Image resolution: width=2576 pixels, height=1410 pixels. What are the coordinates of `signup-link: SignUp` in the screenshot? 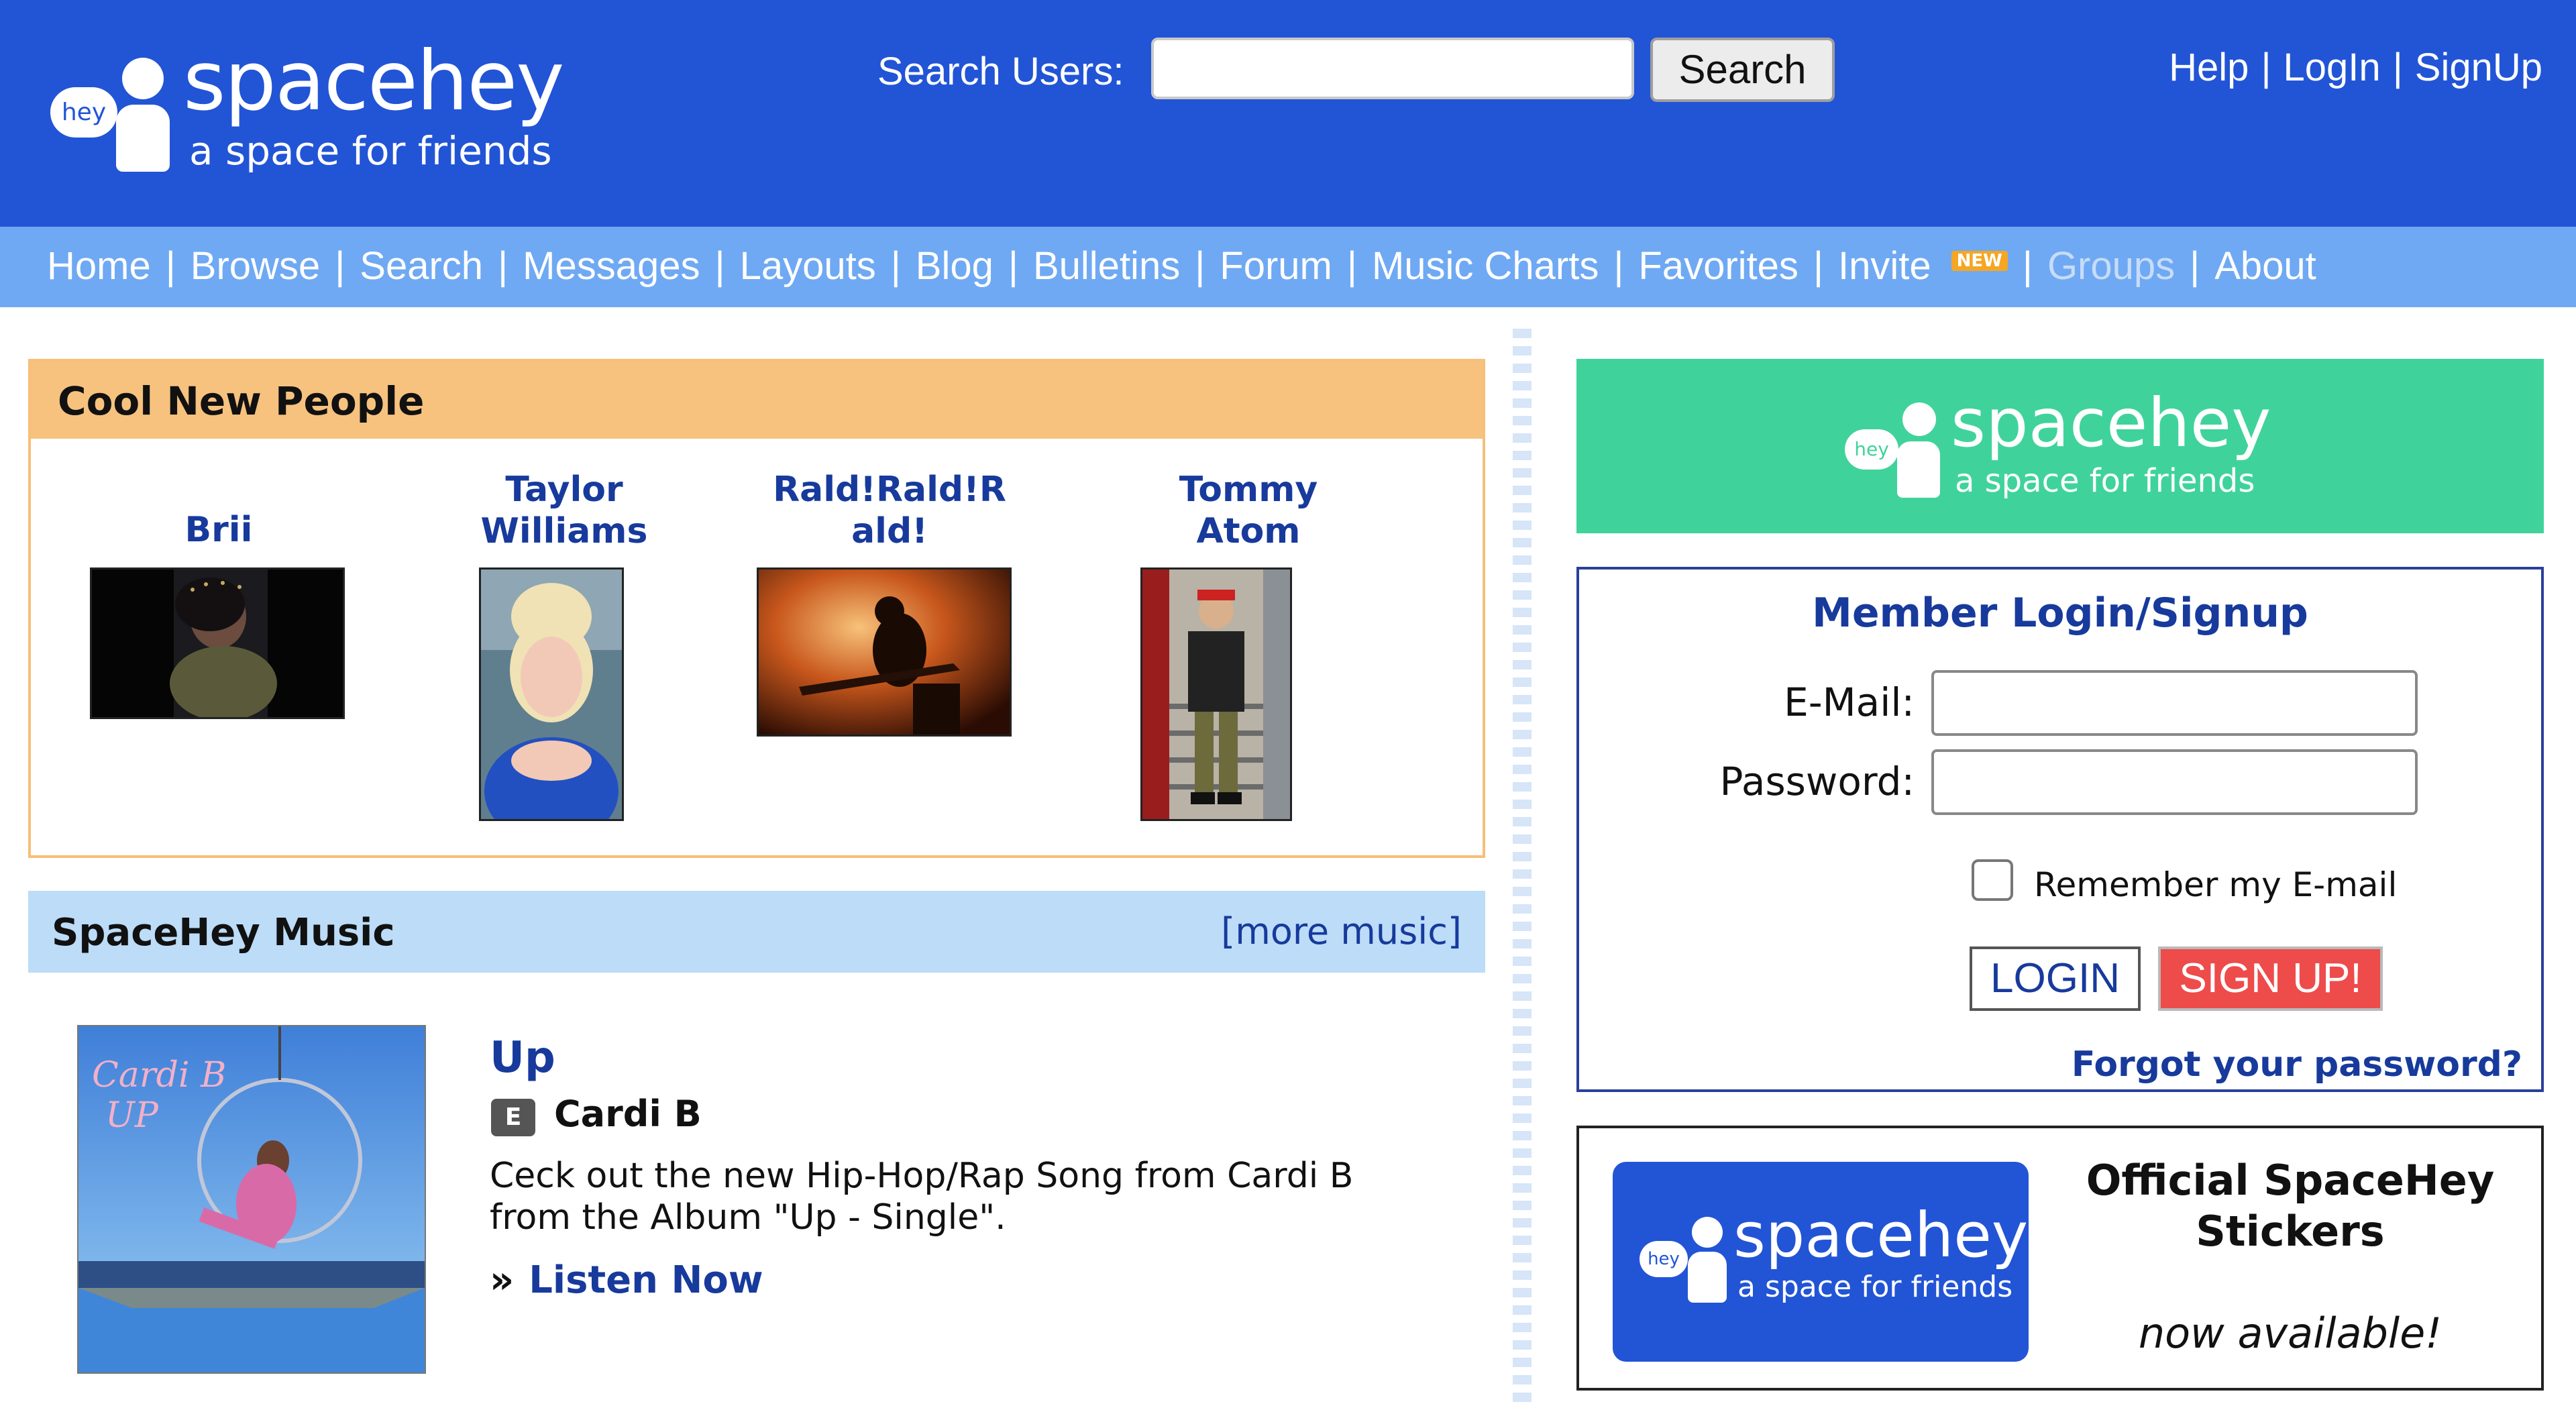 It's located at (2478, 67).